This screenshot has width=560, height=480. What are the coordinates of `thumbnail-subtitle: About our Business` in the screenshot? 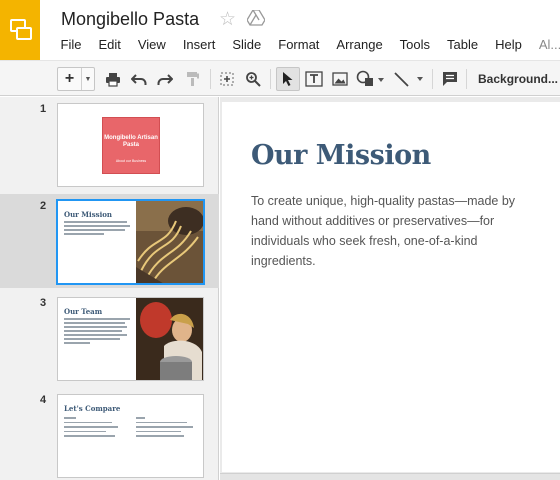 It's located at (131, 161).